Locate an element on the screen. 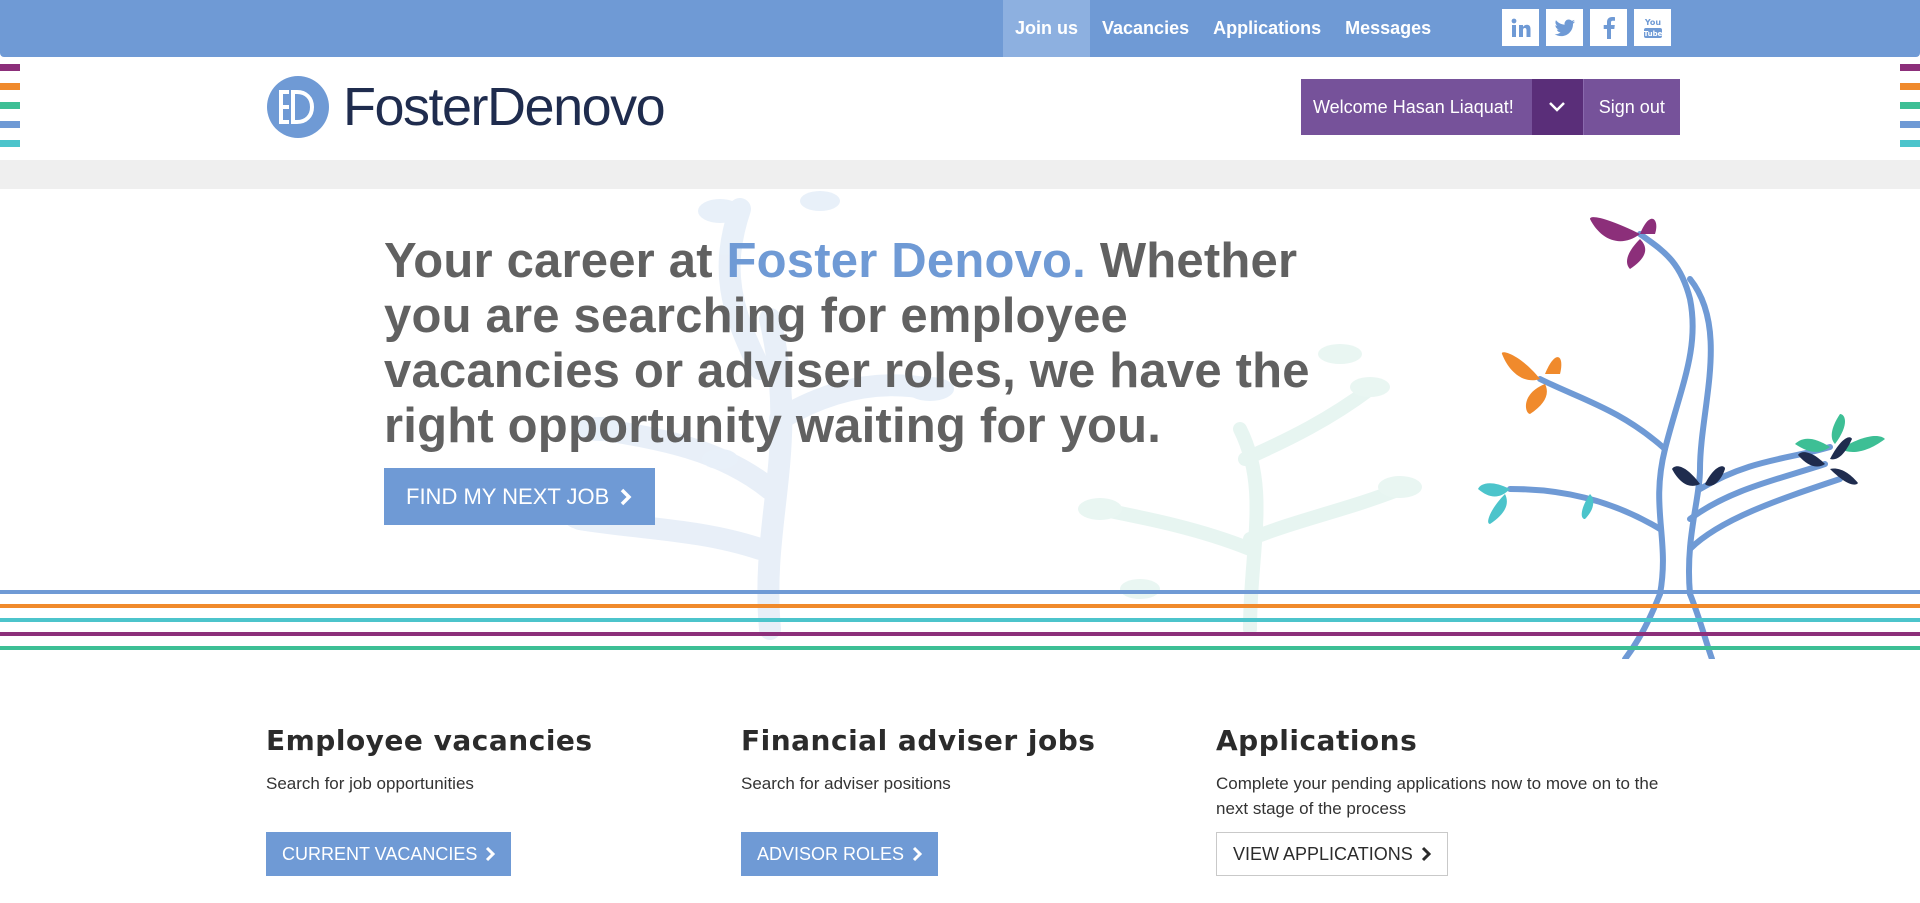 The width and height of the screenshot is (1920, 903). find-my-next-job-button: FIND MY NEXT JOB is located at coordinates (520, 496).